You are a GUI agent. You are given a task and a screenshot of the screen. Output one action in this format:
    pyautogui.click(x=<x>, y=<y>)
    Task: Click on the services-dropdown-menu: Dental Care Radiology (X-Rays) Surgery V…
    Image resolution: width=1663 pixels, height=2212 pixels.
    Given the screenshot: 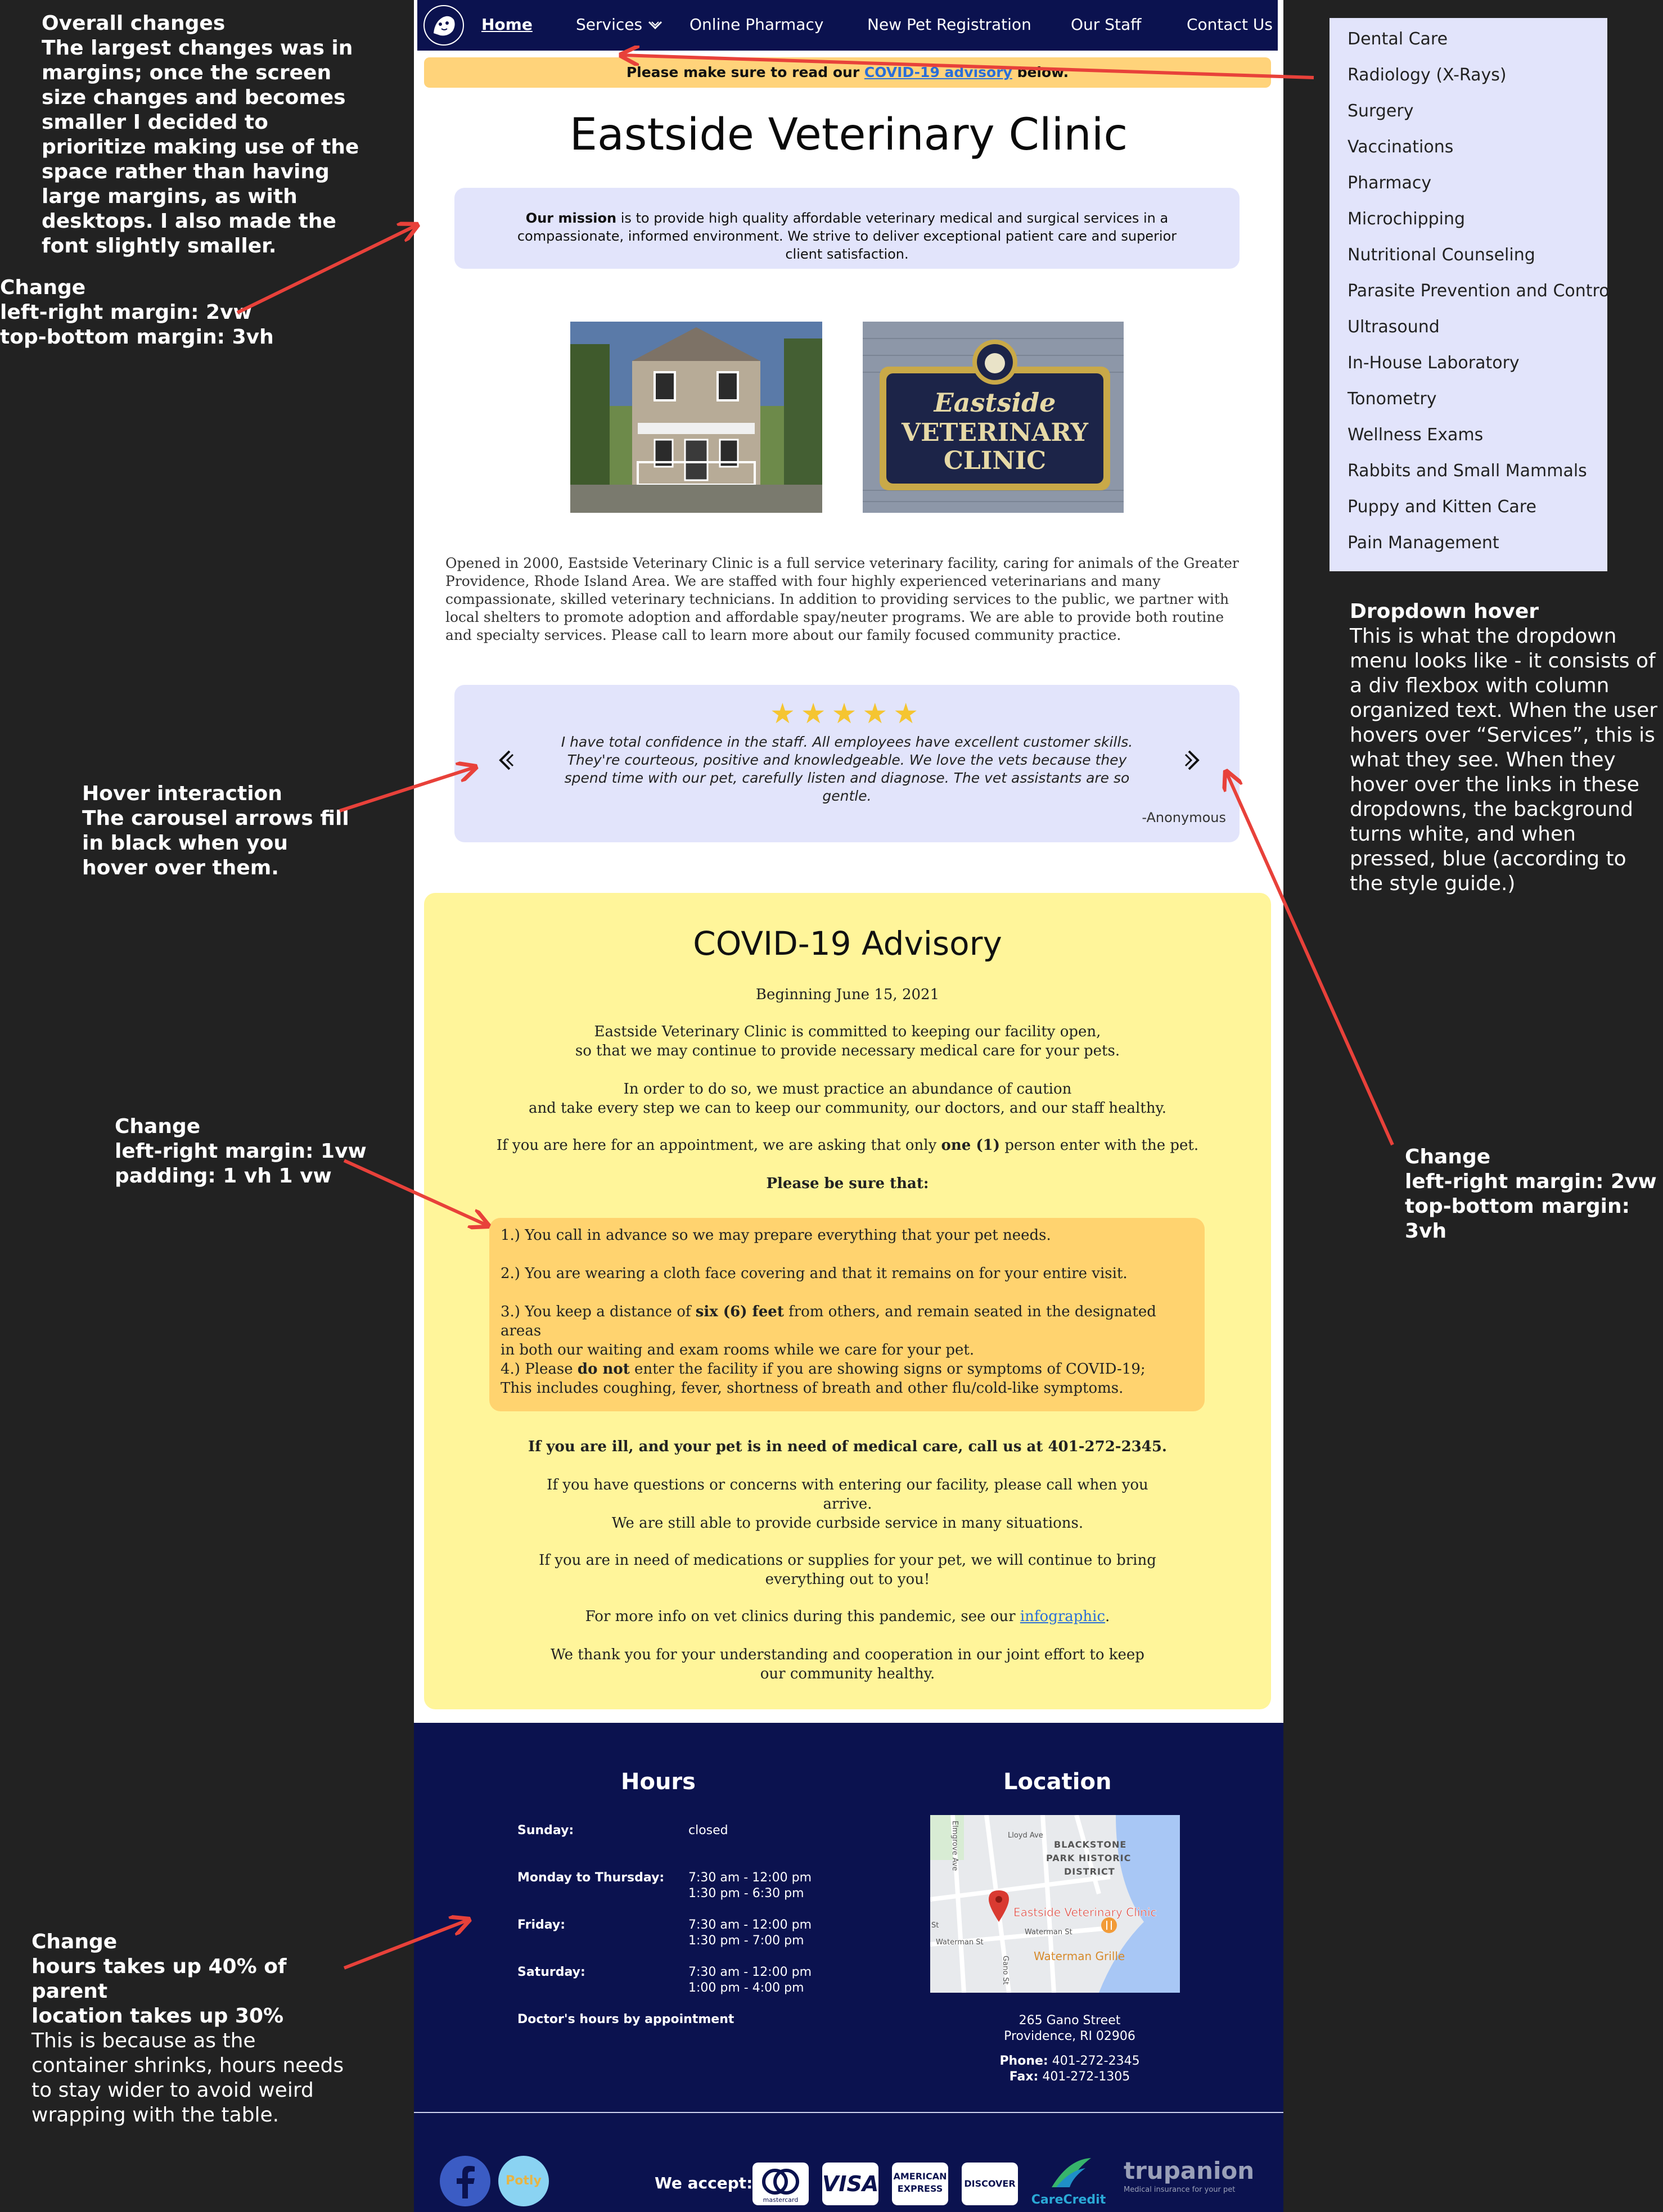 What is the action you would take?
    pyautogui.click(x=1472, y=294)
    